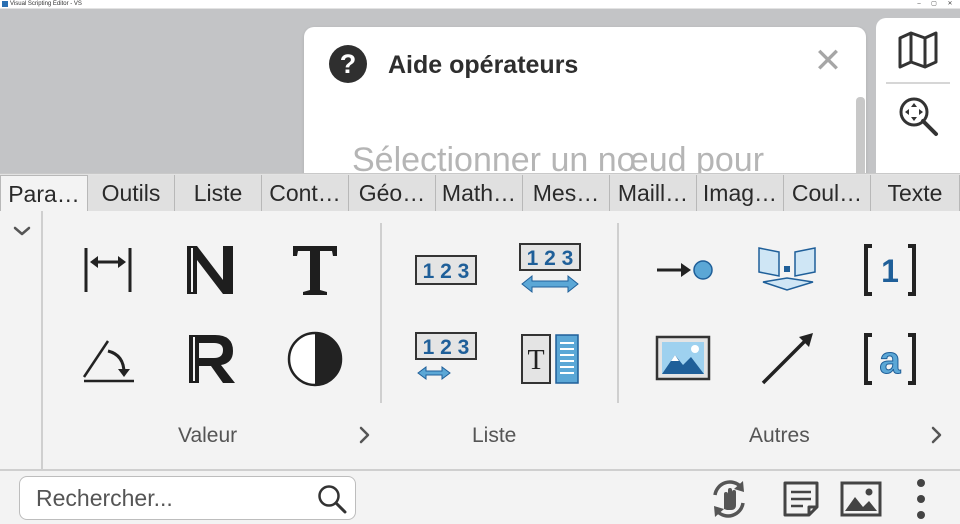 The width and height of the screenshot is (960, 524). Describe the element at coordinates (950, 4) in the screenshot. I see `close-window-button: ✕` at that location.